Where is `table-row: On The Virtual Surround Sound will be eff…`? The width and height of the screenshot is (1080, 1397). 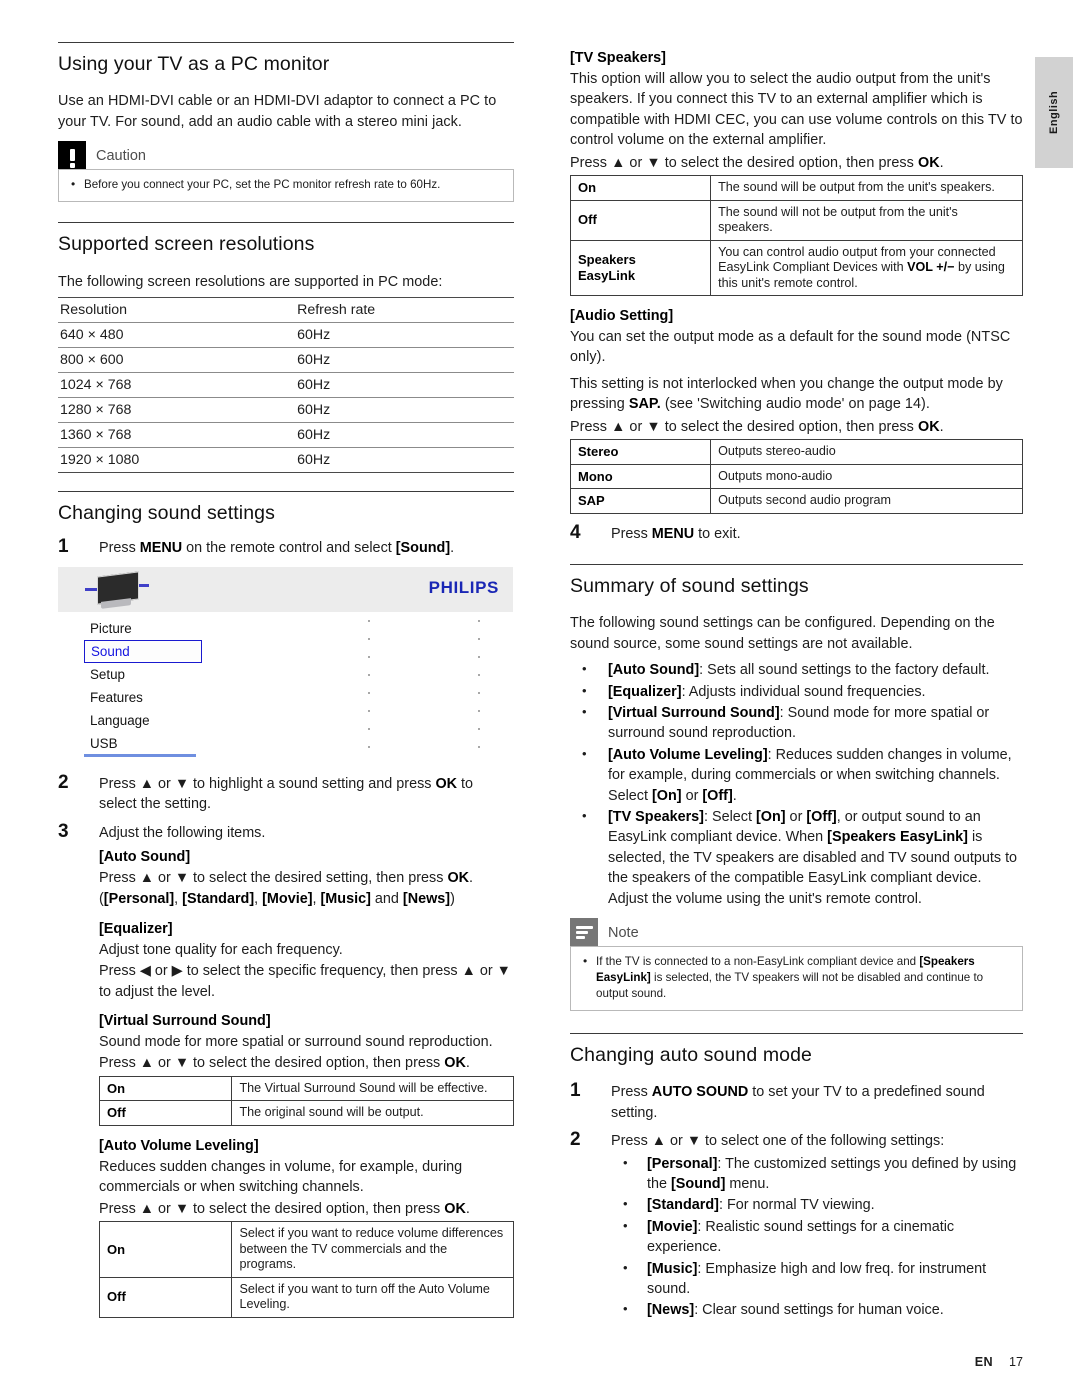
table-row: On The Virtual Surround Sound will be eff… is located at coordinates (306, 1088).